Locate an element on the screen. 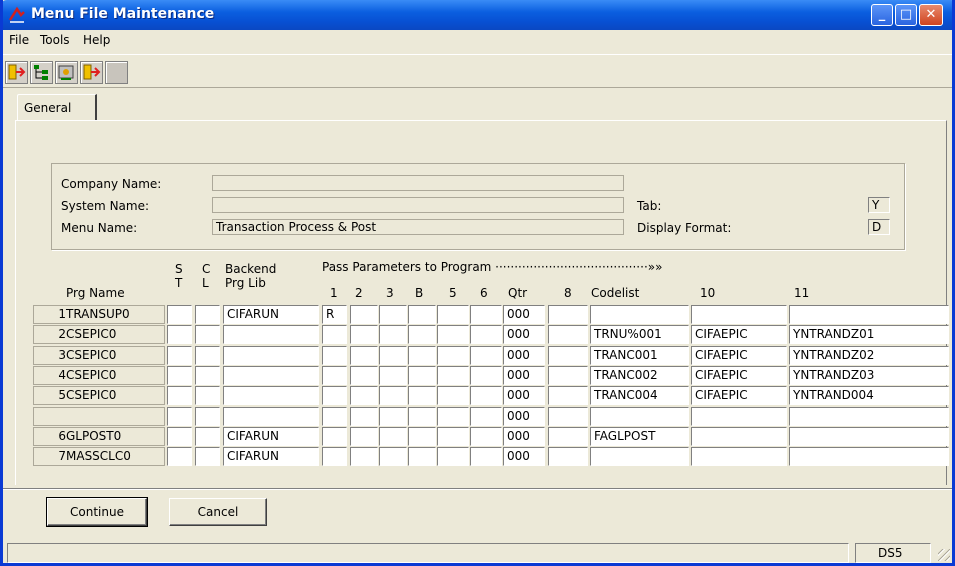 Image resolution: width=955 pixels, height=566 pixels. grid-cell-p9: TRANC002 is located at coordinates (639, 375).